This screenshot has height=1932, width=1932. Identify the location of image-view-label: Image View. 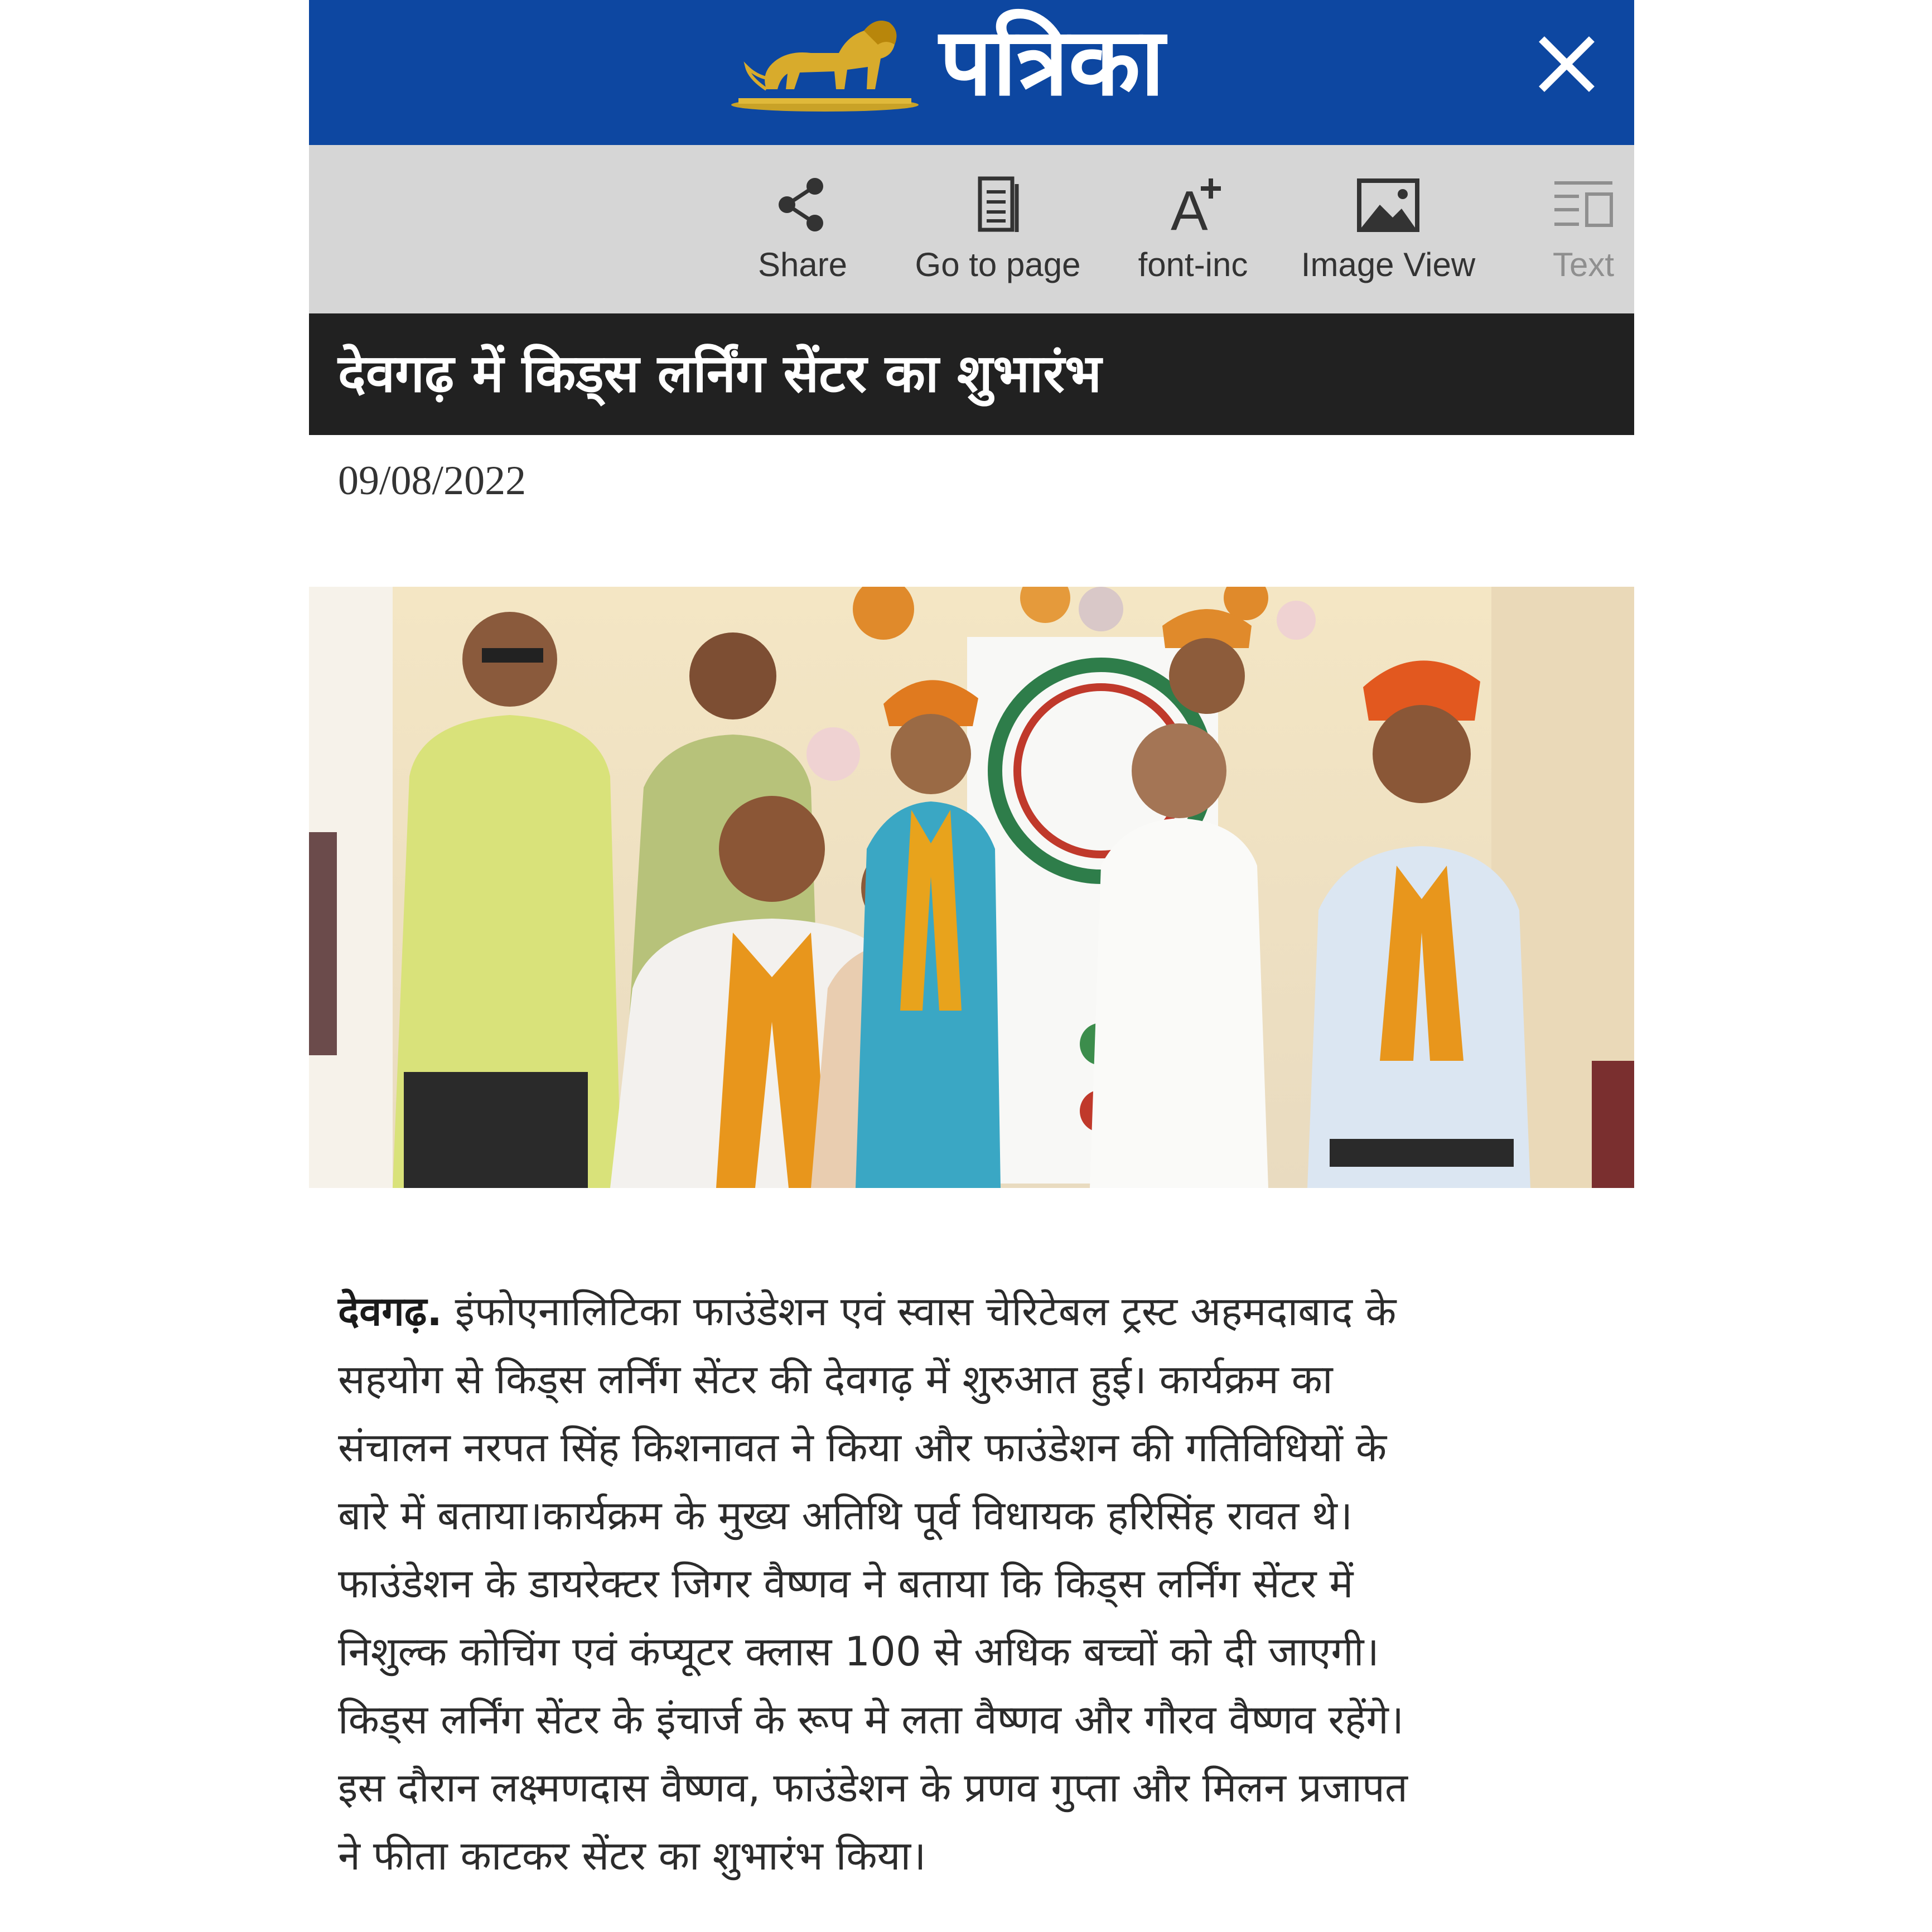
(1388, 264).